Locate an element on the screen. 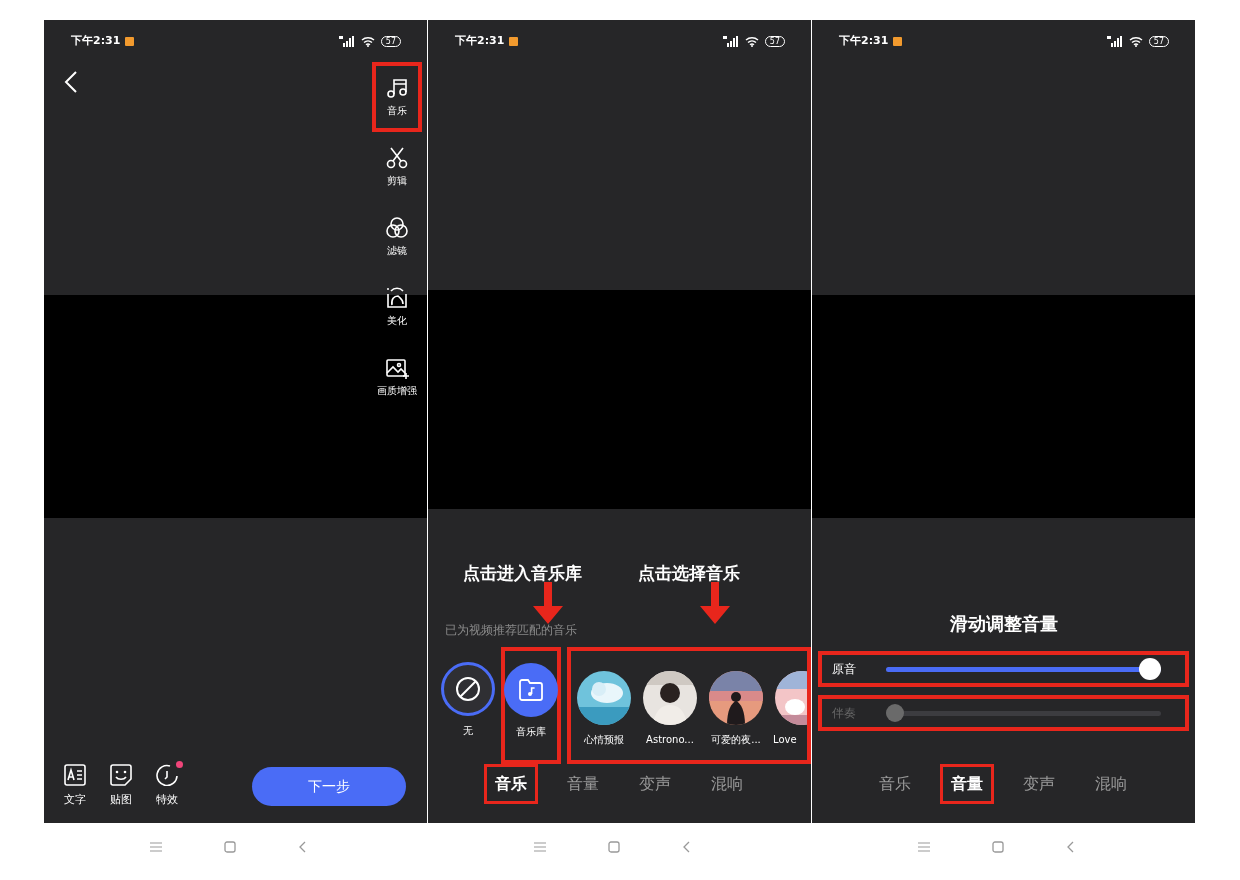 The width and height of the screenshot is (1240, 880). annotation-text: 点击进入音乐库 is located at coordinates (522, 573).